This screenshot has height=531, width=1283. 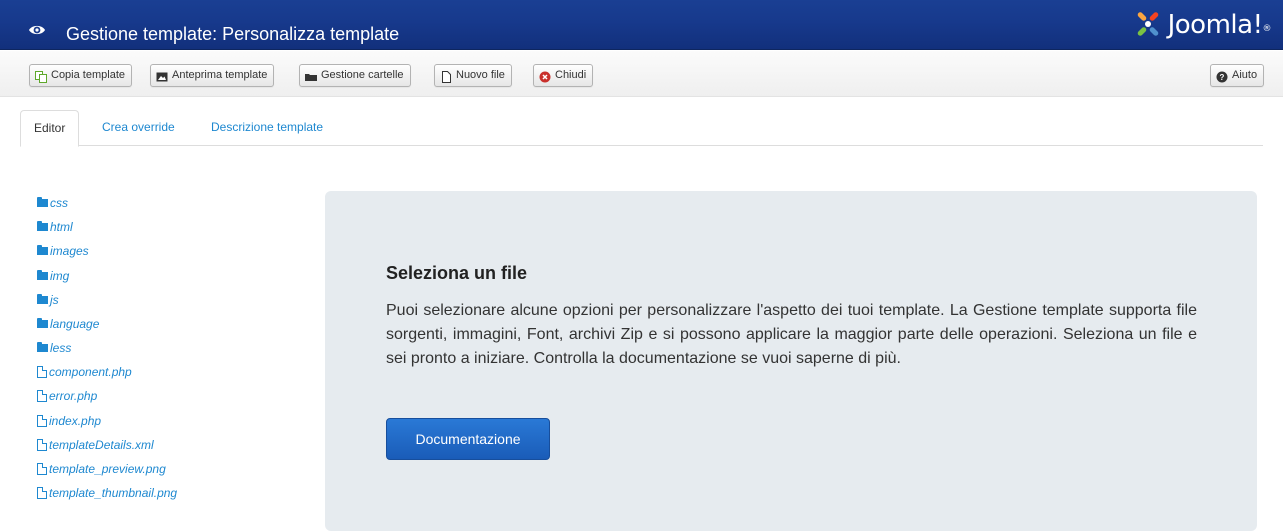 What do you see at coordinates (107, 469) in the screenshot?
I see `file-label: template_preview.png` at bounding box center [107, 469].